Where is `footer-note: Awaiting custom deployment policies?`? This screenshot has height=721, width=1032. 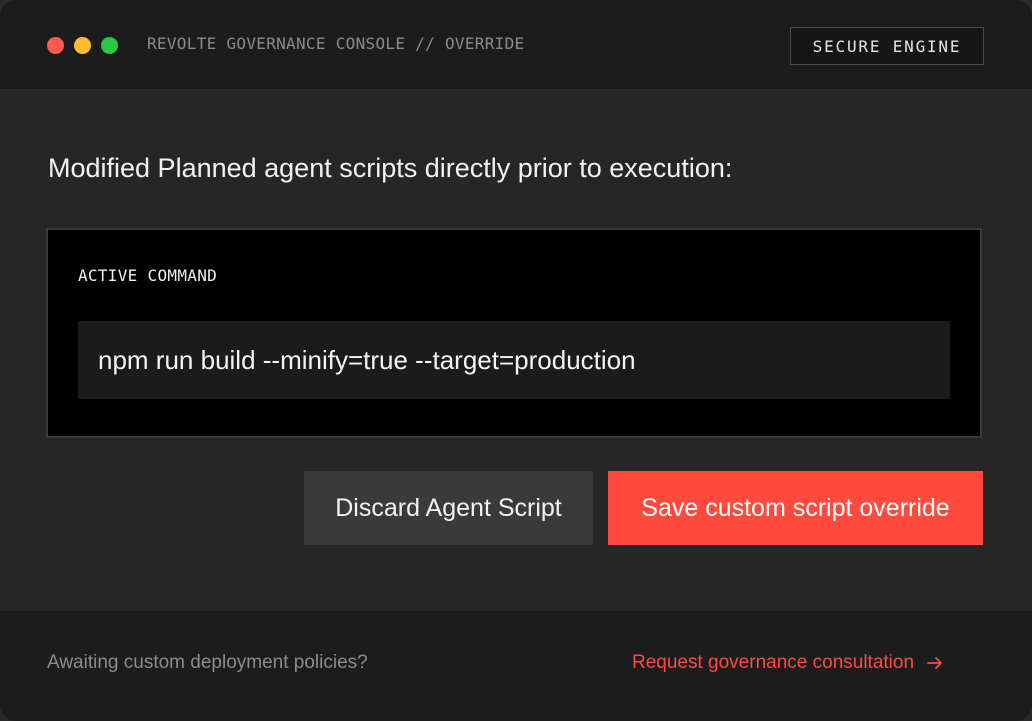
footer-note: Awaiting custom deployment policies? is located at coordinates (207, 662).